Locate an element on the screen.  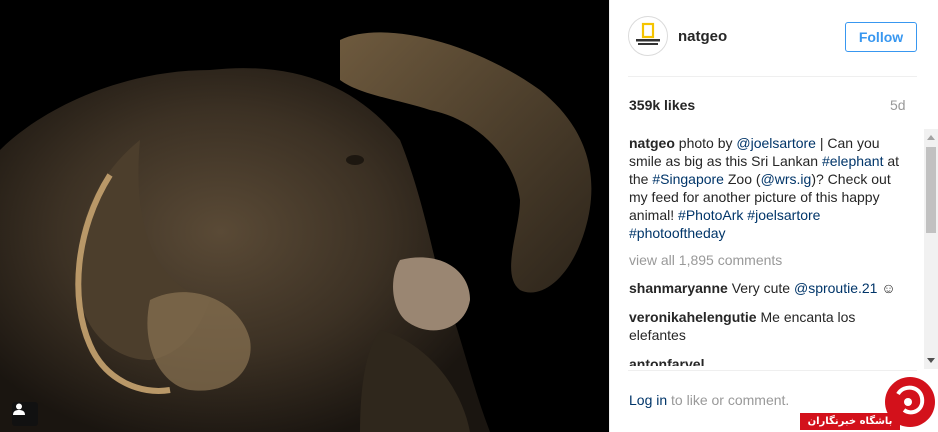
comment-item: shanmaryanne Very cute @sproutie.21 ☺ is located at coordinates (766, 288).